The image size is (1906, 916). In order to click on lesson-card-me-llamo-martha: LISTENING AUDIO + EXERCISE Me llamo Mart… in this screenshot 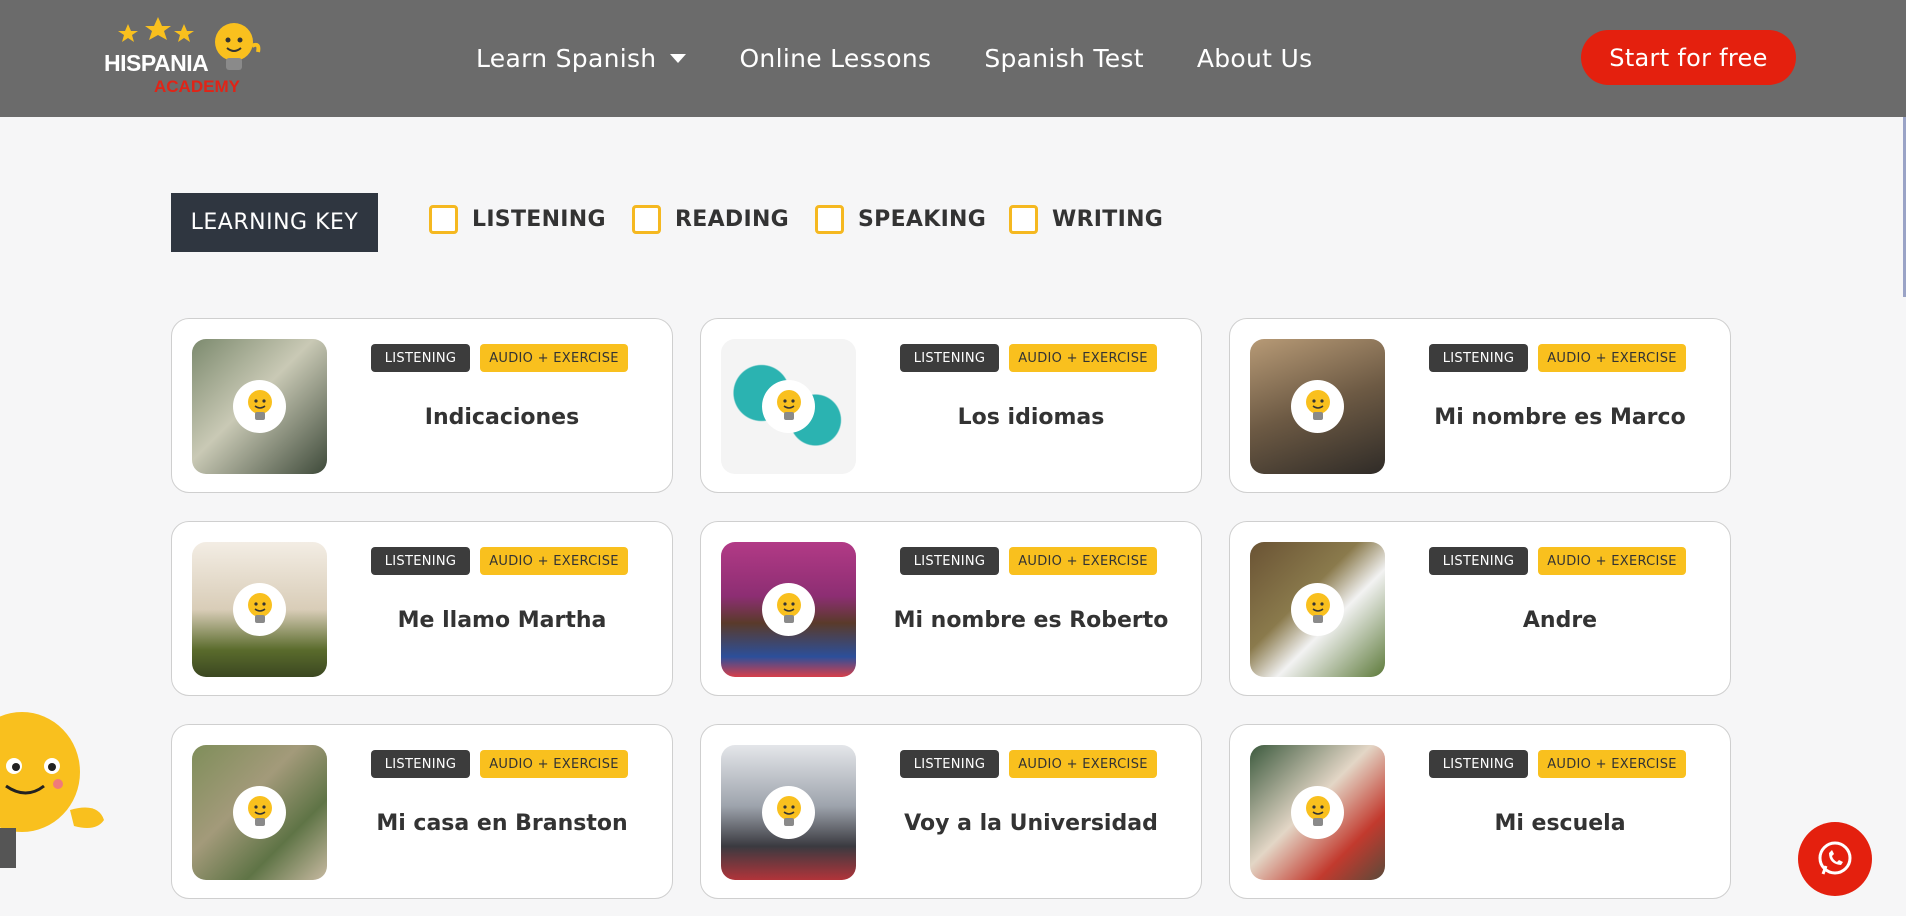, I will do `click(422, 608)`.